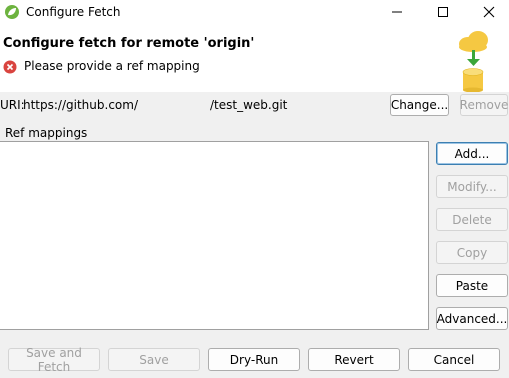  I want to click on close-button, so click(487, 13).